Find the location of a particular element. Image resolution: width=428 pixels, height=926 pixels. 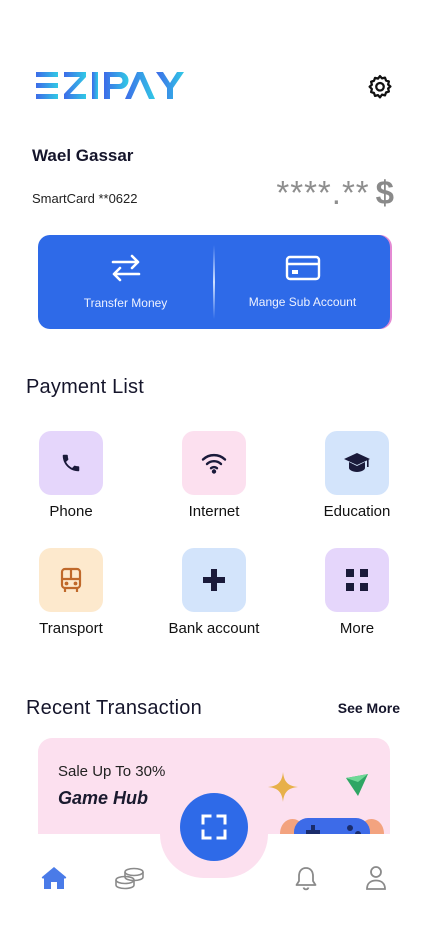

card-label: SmartCard **0622 is located at coordinates (85, 198).